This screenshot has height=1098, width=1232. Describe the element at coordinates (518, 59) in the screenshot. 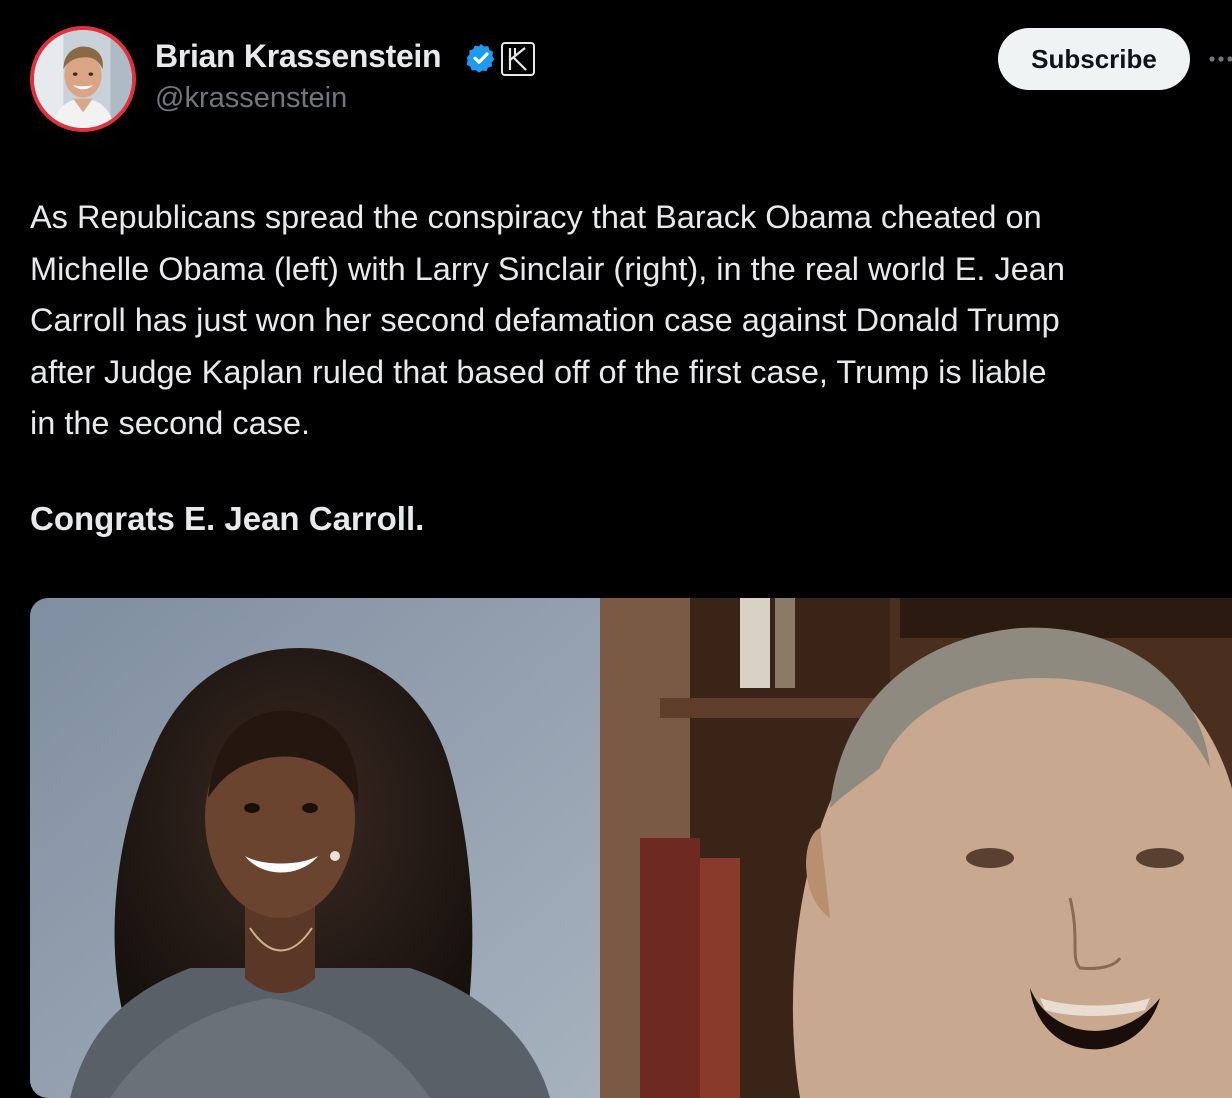

I see `affiliate-badge-icon` at that location.